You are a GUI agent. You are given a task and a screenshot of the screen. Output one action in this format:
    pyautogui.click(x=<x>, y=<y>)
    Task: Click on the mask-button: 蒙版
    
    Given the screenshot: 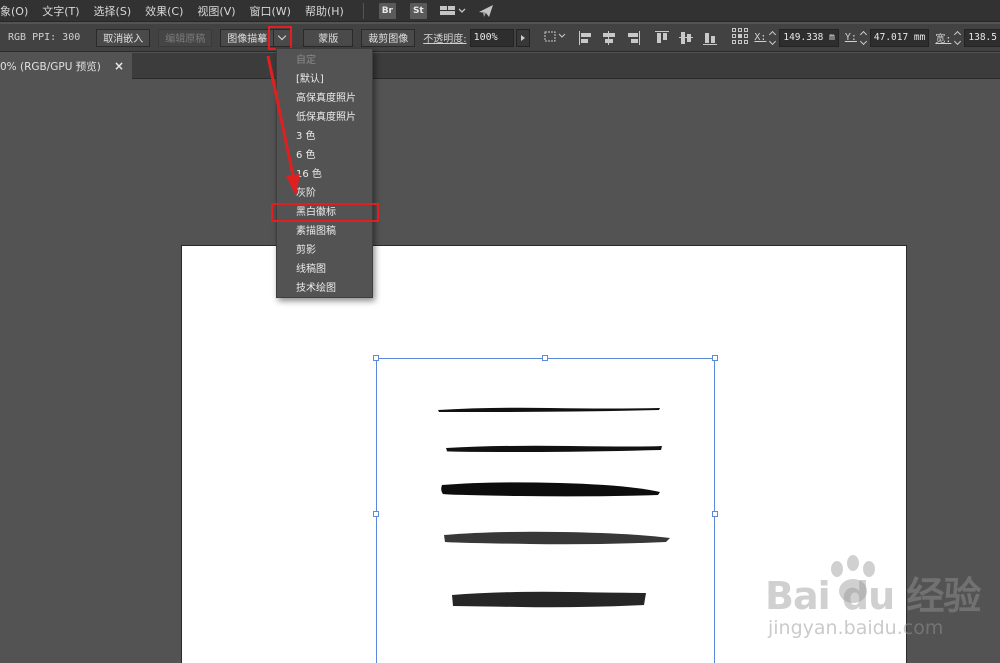 What is the action you would take?
    pyautogui.click(x=328, y=37)
    